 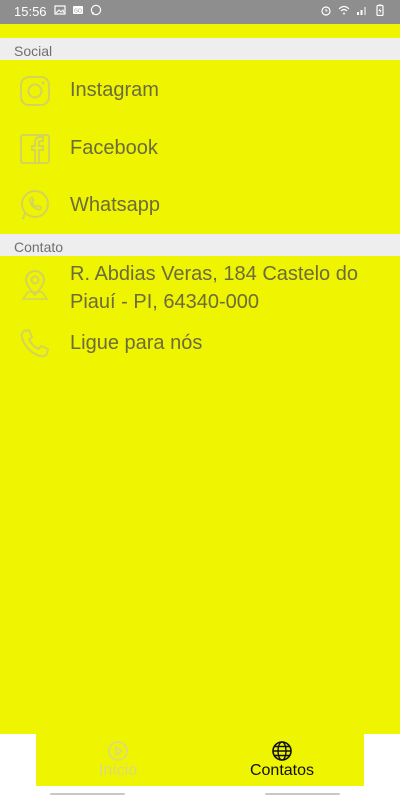 What do you see at coordinates (115, 205) in the screenshot?
I see `social-item-label-whatsapp: Whatsapp` at bounding box center [115, 205].